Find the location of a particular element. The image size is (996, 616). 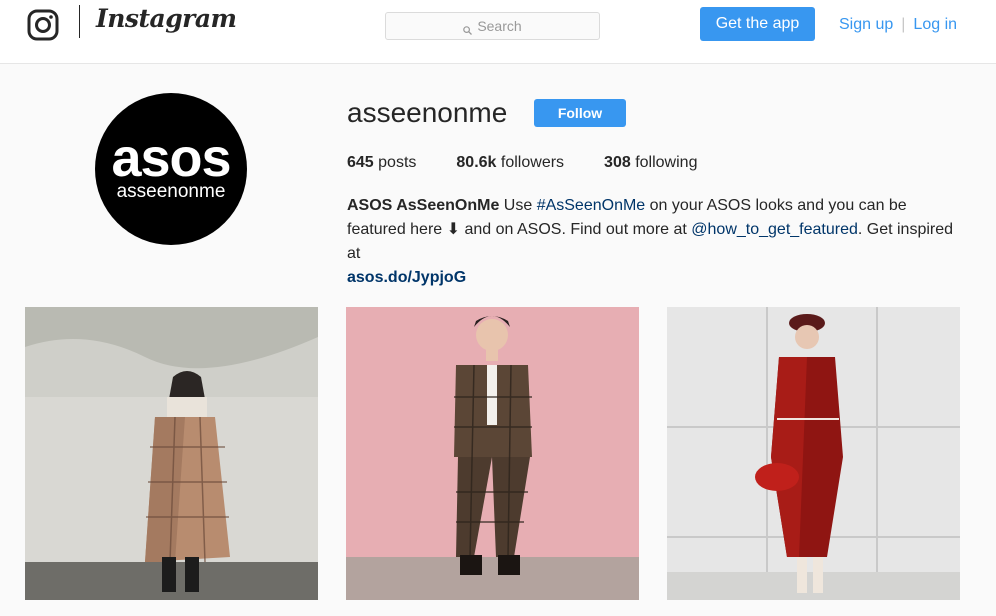

stat-following: 308 following is located at coordinates (650, 163).